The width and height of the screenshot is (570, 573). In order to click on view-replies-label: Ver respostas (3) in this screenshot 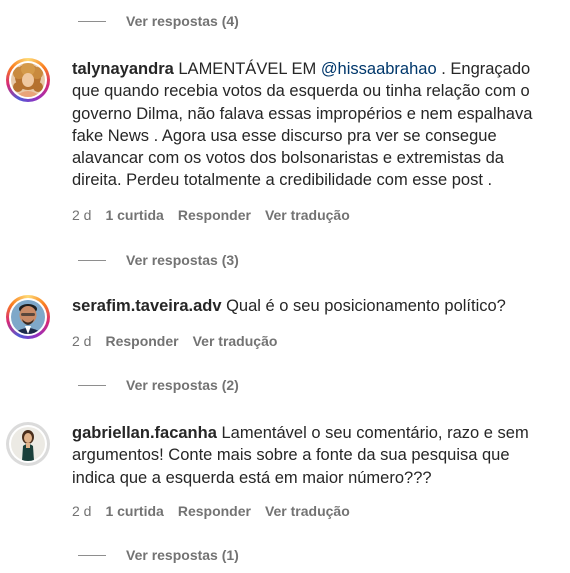, I will do `click(182, 260)`.